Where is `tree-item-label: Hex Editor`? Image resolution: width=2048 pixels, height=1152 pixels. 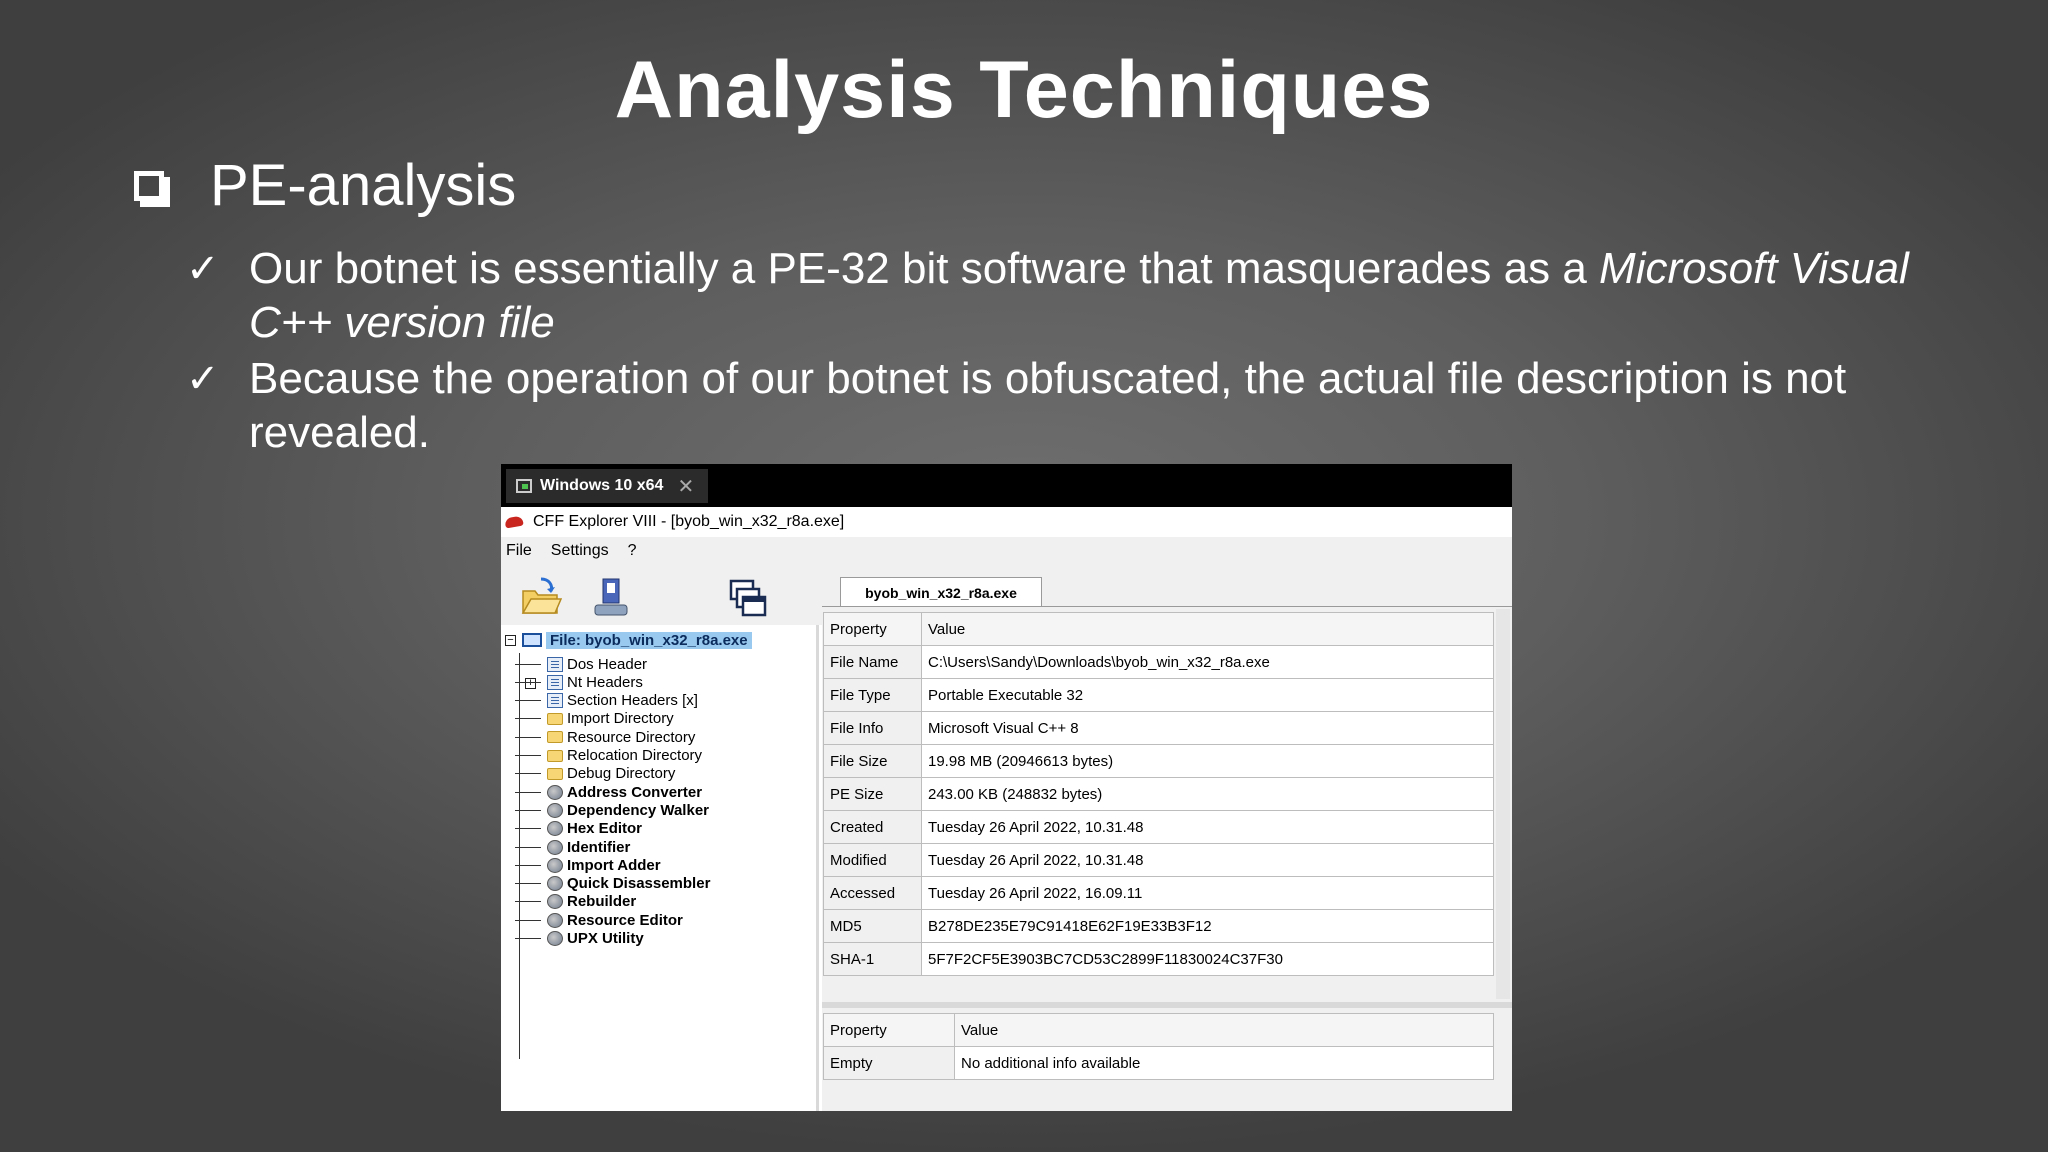 tree-item-label: Hex Editor is located at coordinates (605, 829).